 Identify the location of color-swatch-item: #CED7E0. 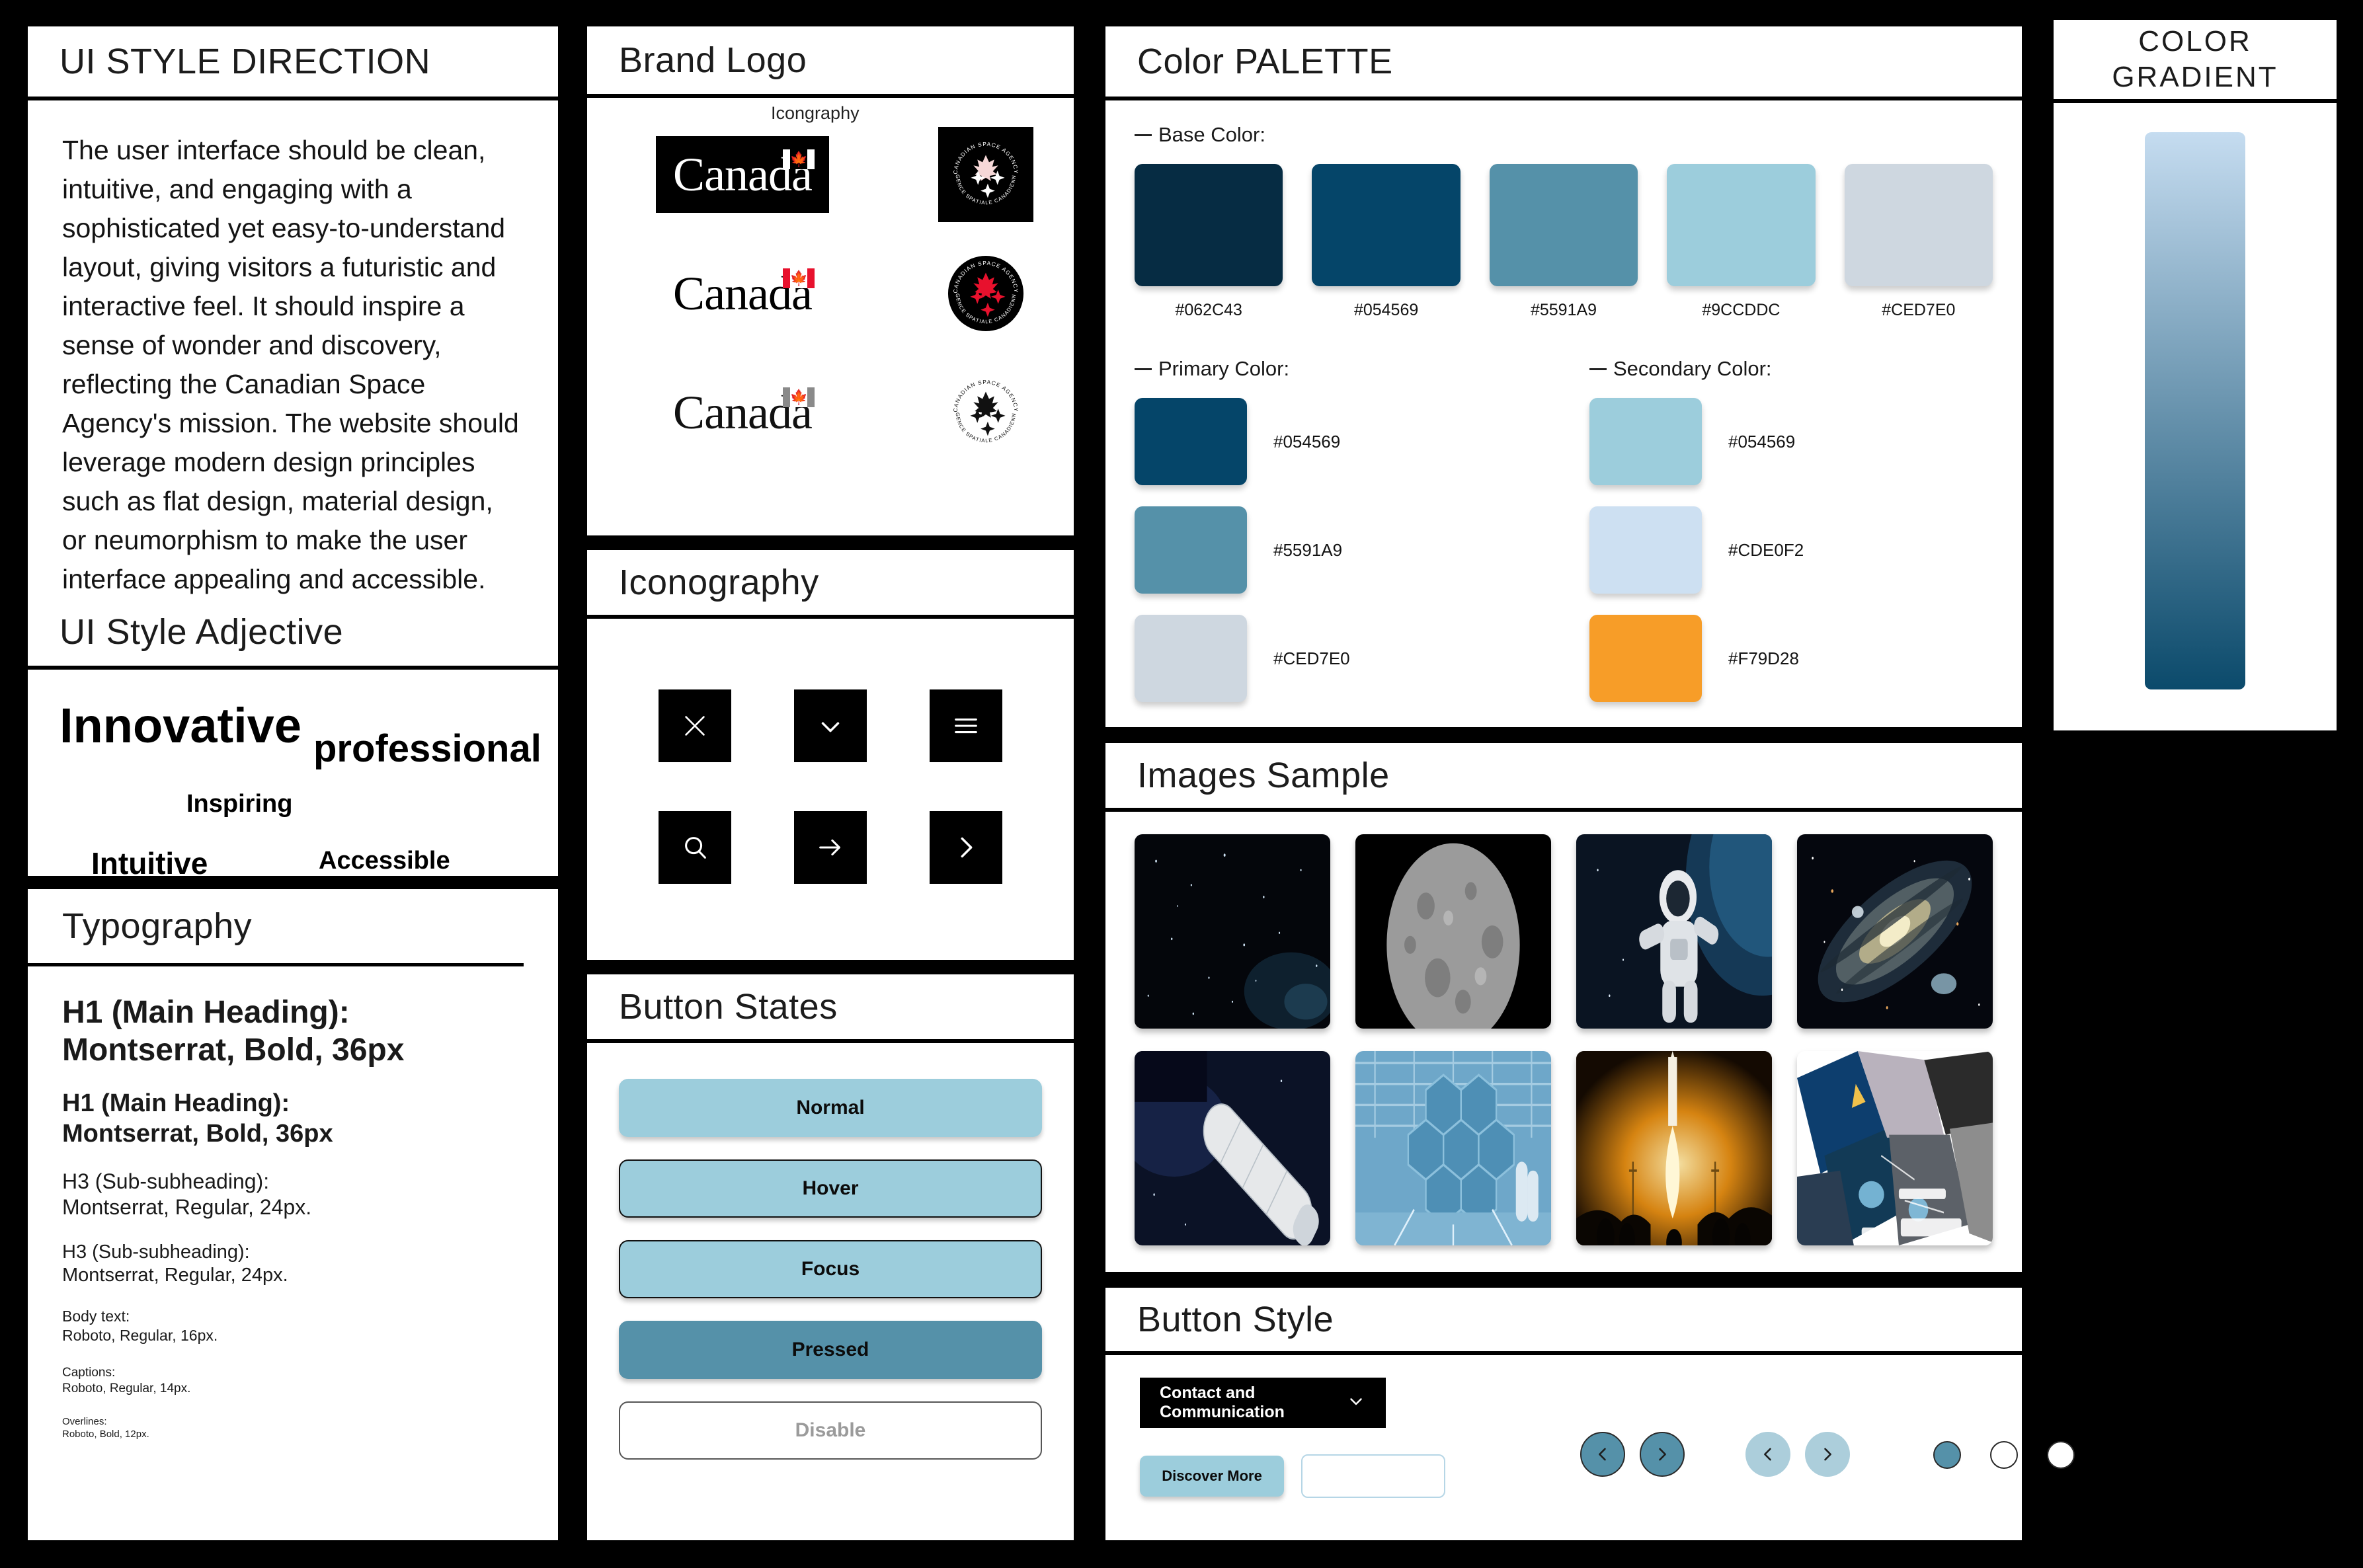
(1918, 242).